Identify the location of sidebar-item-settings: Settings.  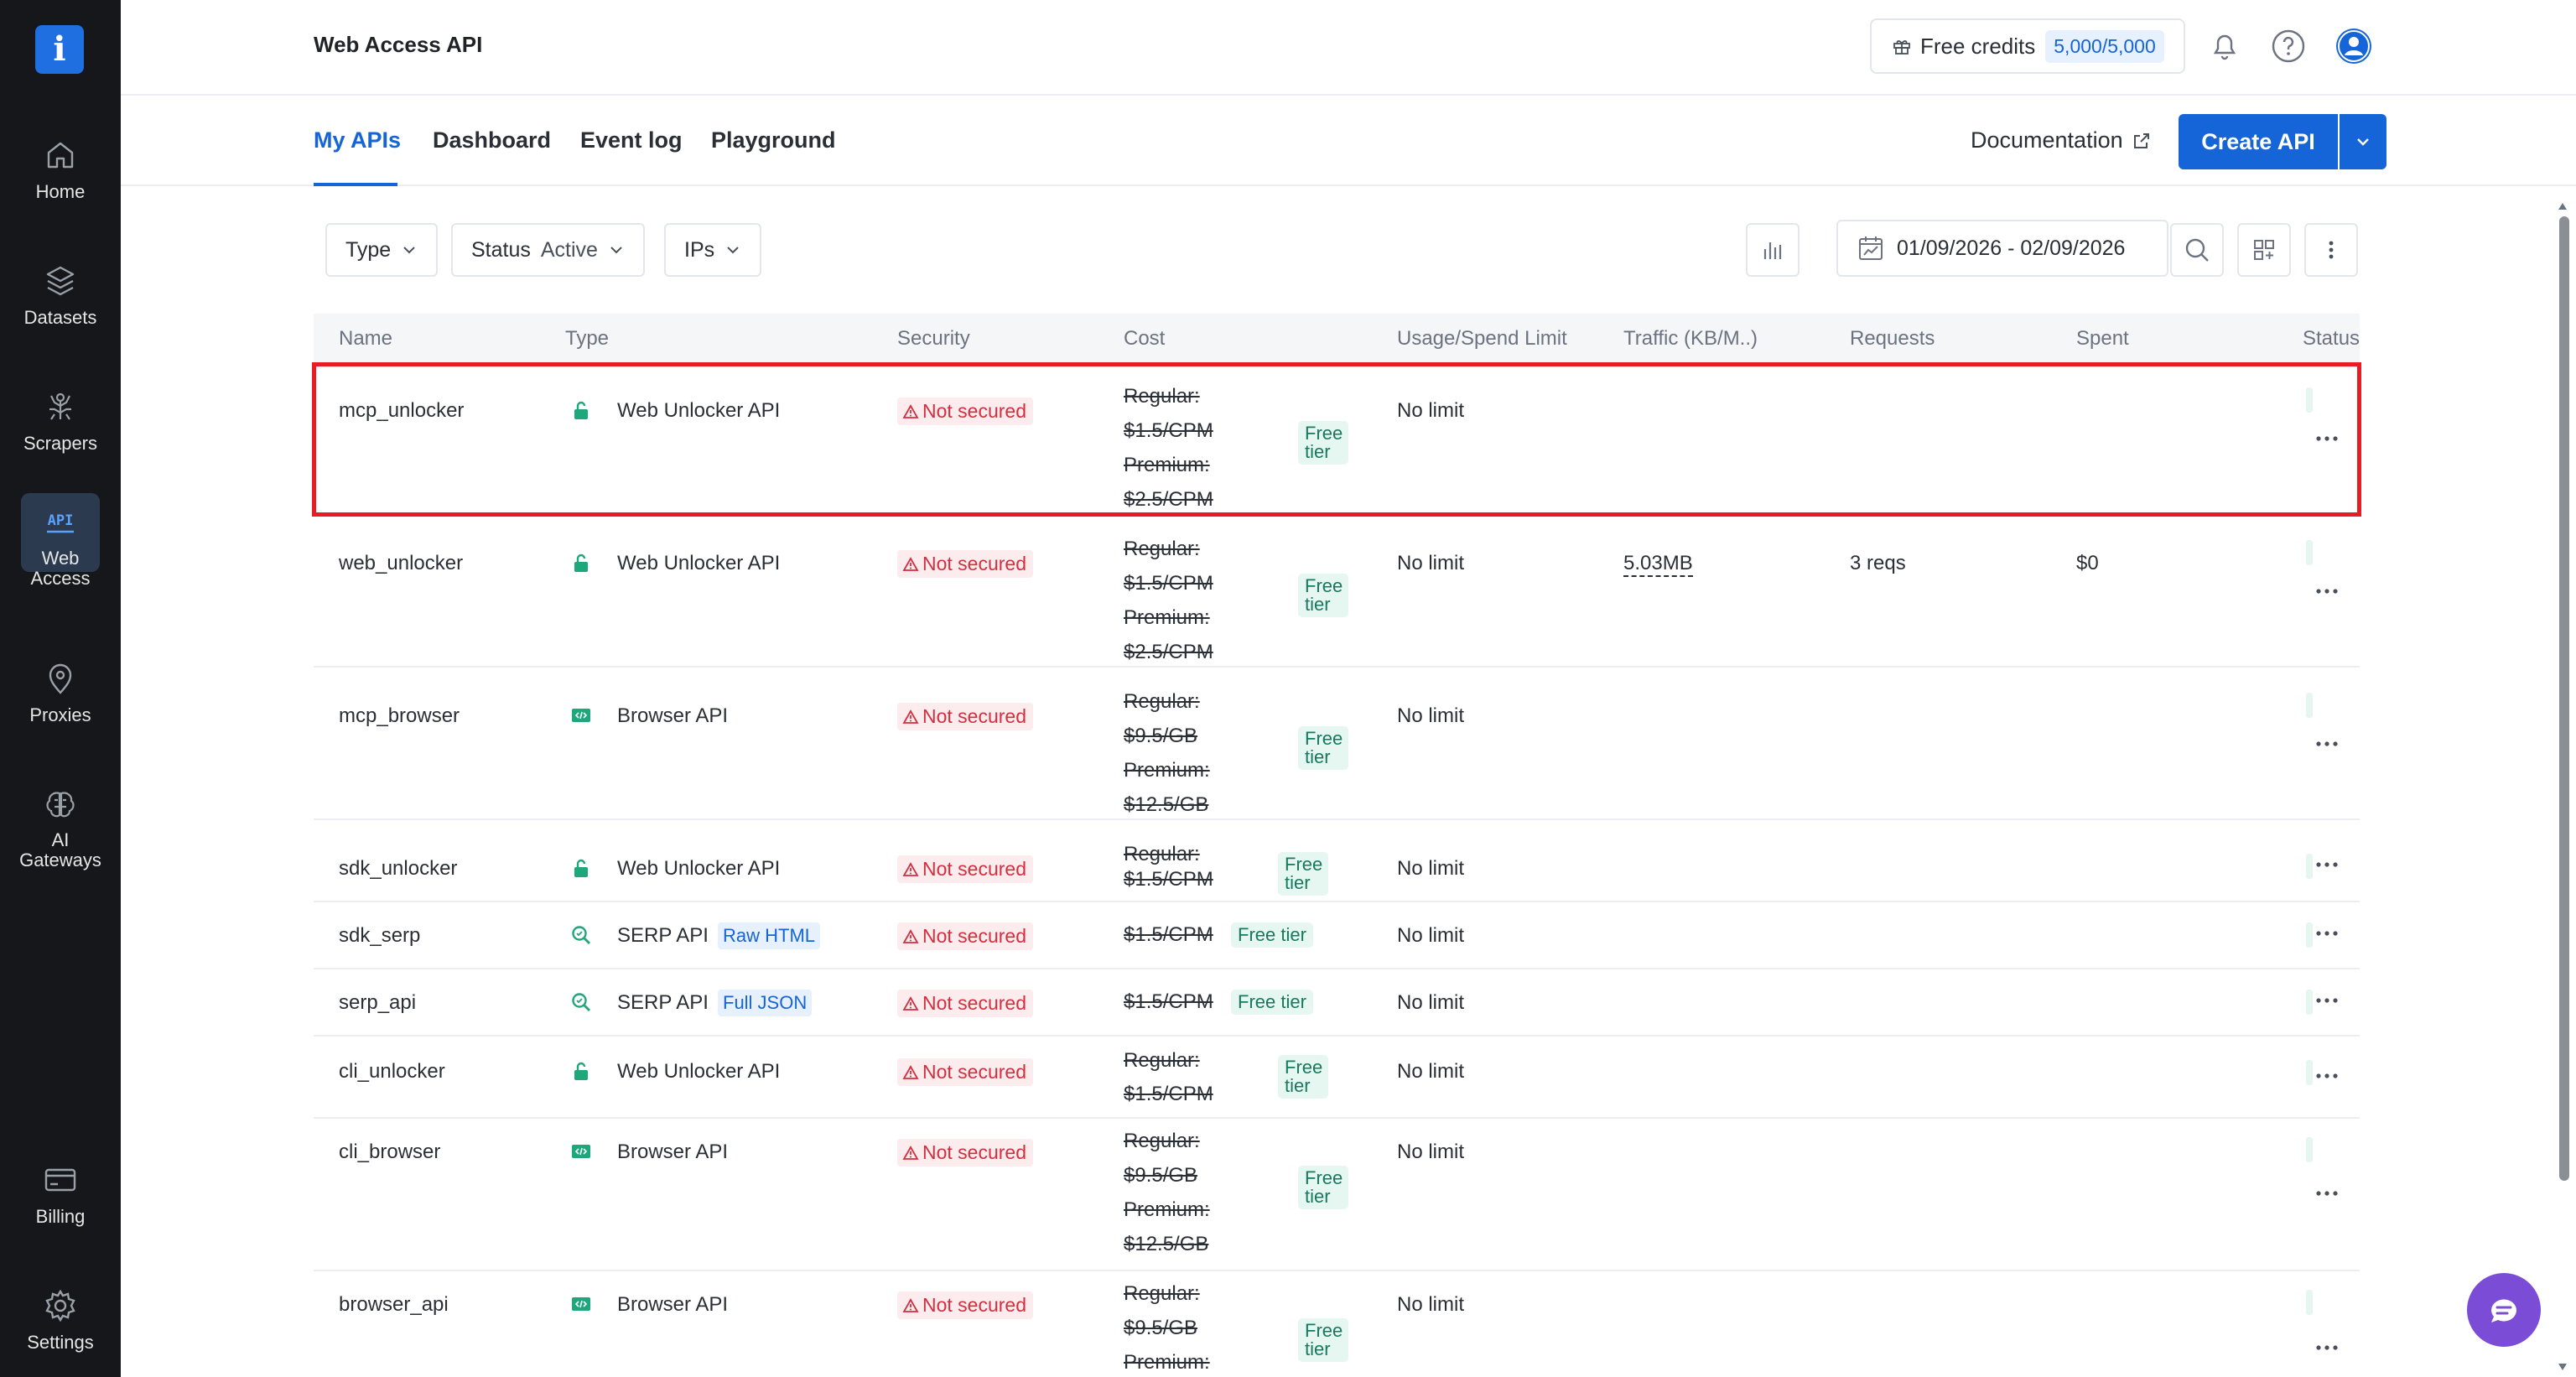
(60, 1320).